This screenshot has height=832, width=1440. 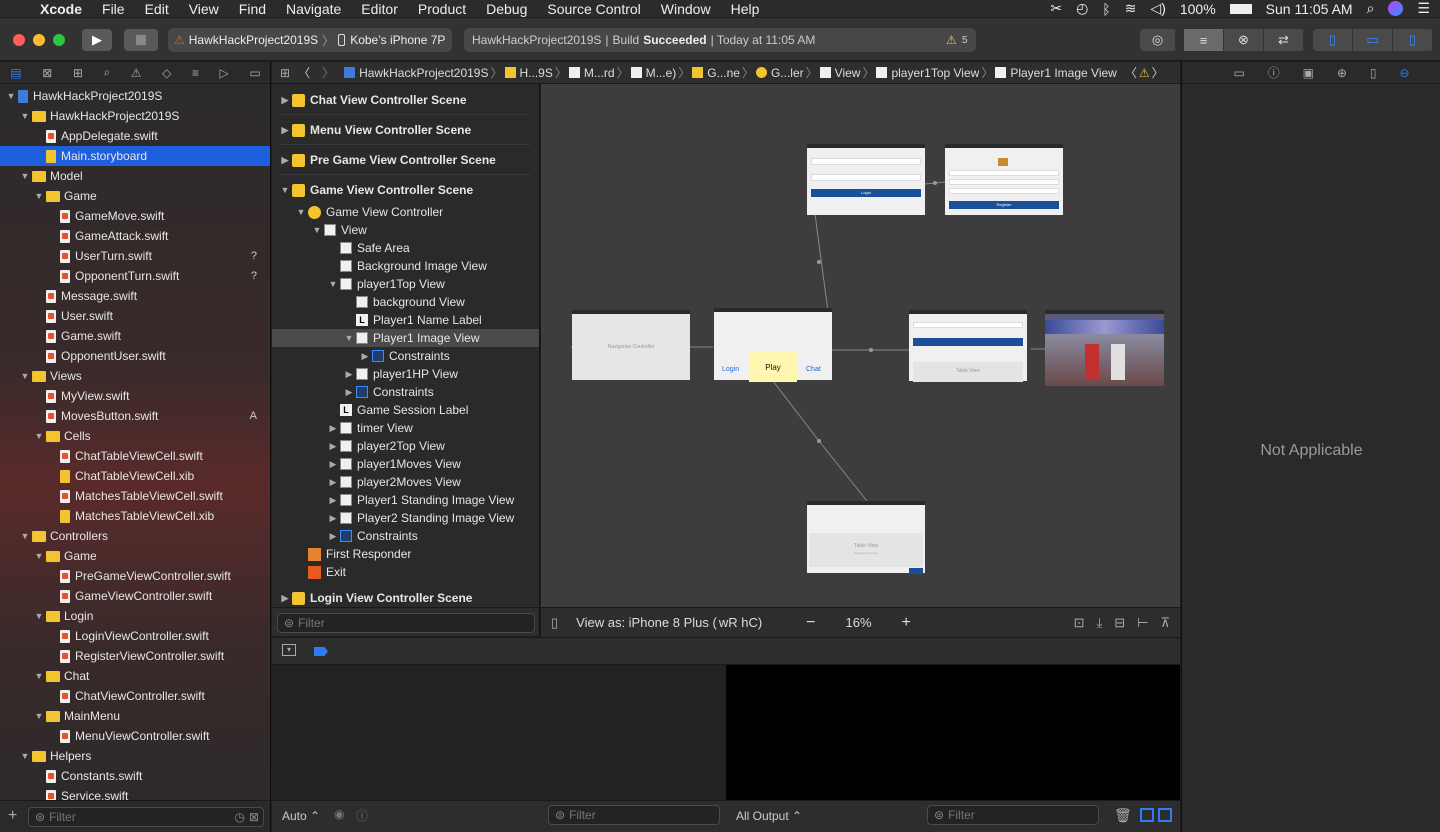 What do you see at coordinates (593, 9) in the screenshot?
I see `menu-source-control: Source Control` at bounding box center [593, 9].